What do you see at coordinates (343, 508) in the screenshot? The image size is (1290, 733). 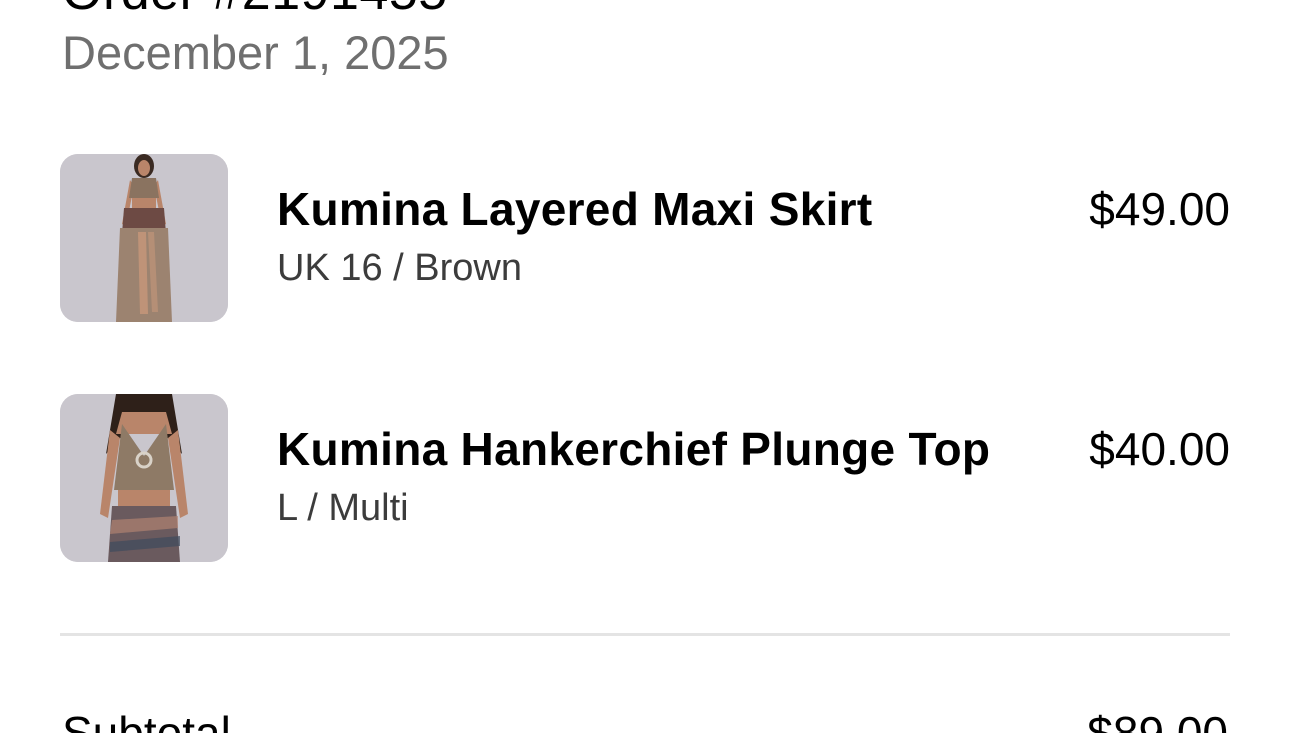 I see `item-variant: L / Multi` at bounding box center [343, 508].